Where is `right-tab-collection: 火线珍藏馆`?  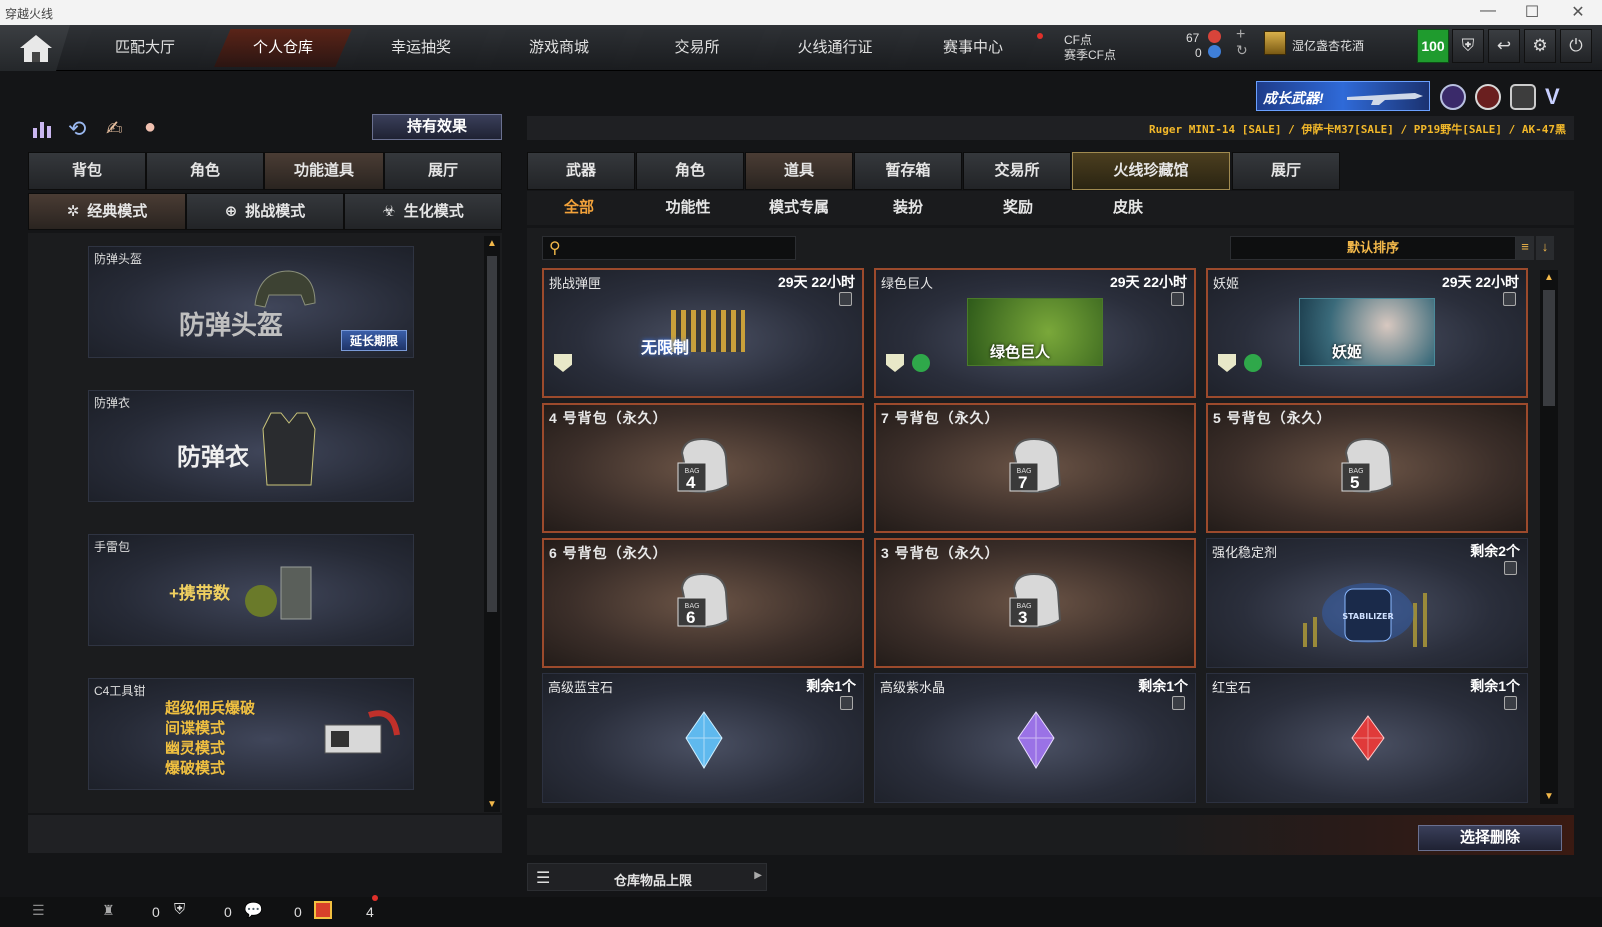
right-tab-collection: 火线珍藏馆 is located at coordinates (1151, 171).